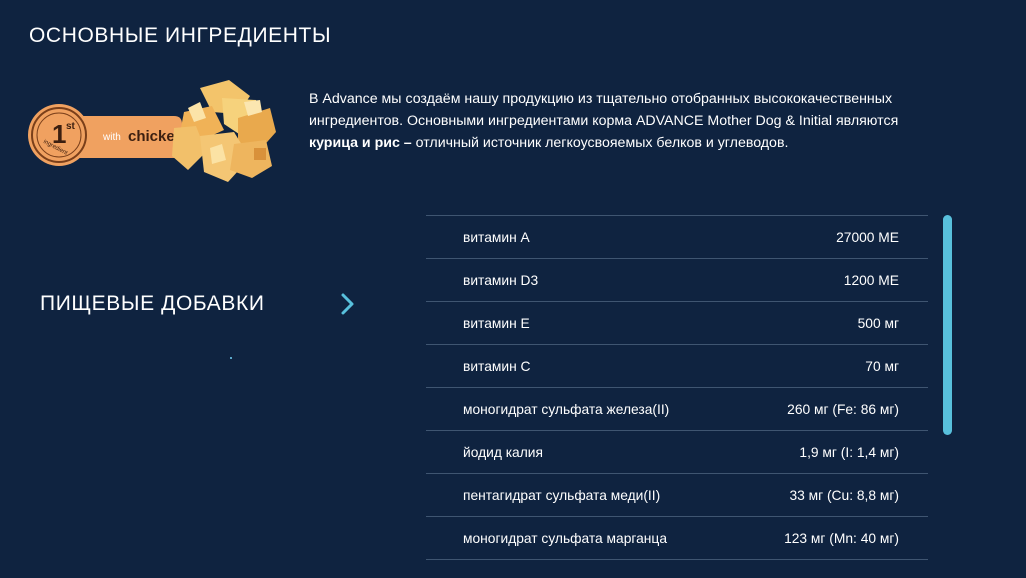  Describe the element at coordinates (565, 538) in the screenshot. I see `nutrient-name: моногидрат сульфата марганца` at that location.